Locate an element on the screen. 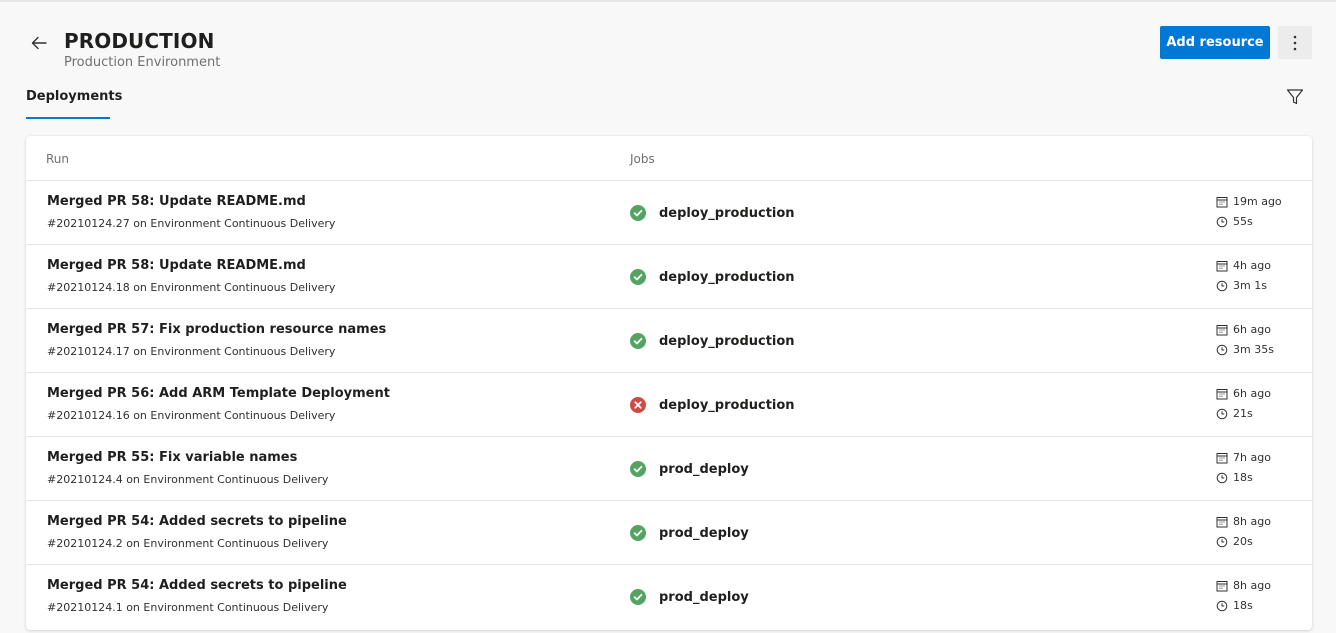  filter-button is located at coordinates (1295, 97).